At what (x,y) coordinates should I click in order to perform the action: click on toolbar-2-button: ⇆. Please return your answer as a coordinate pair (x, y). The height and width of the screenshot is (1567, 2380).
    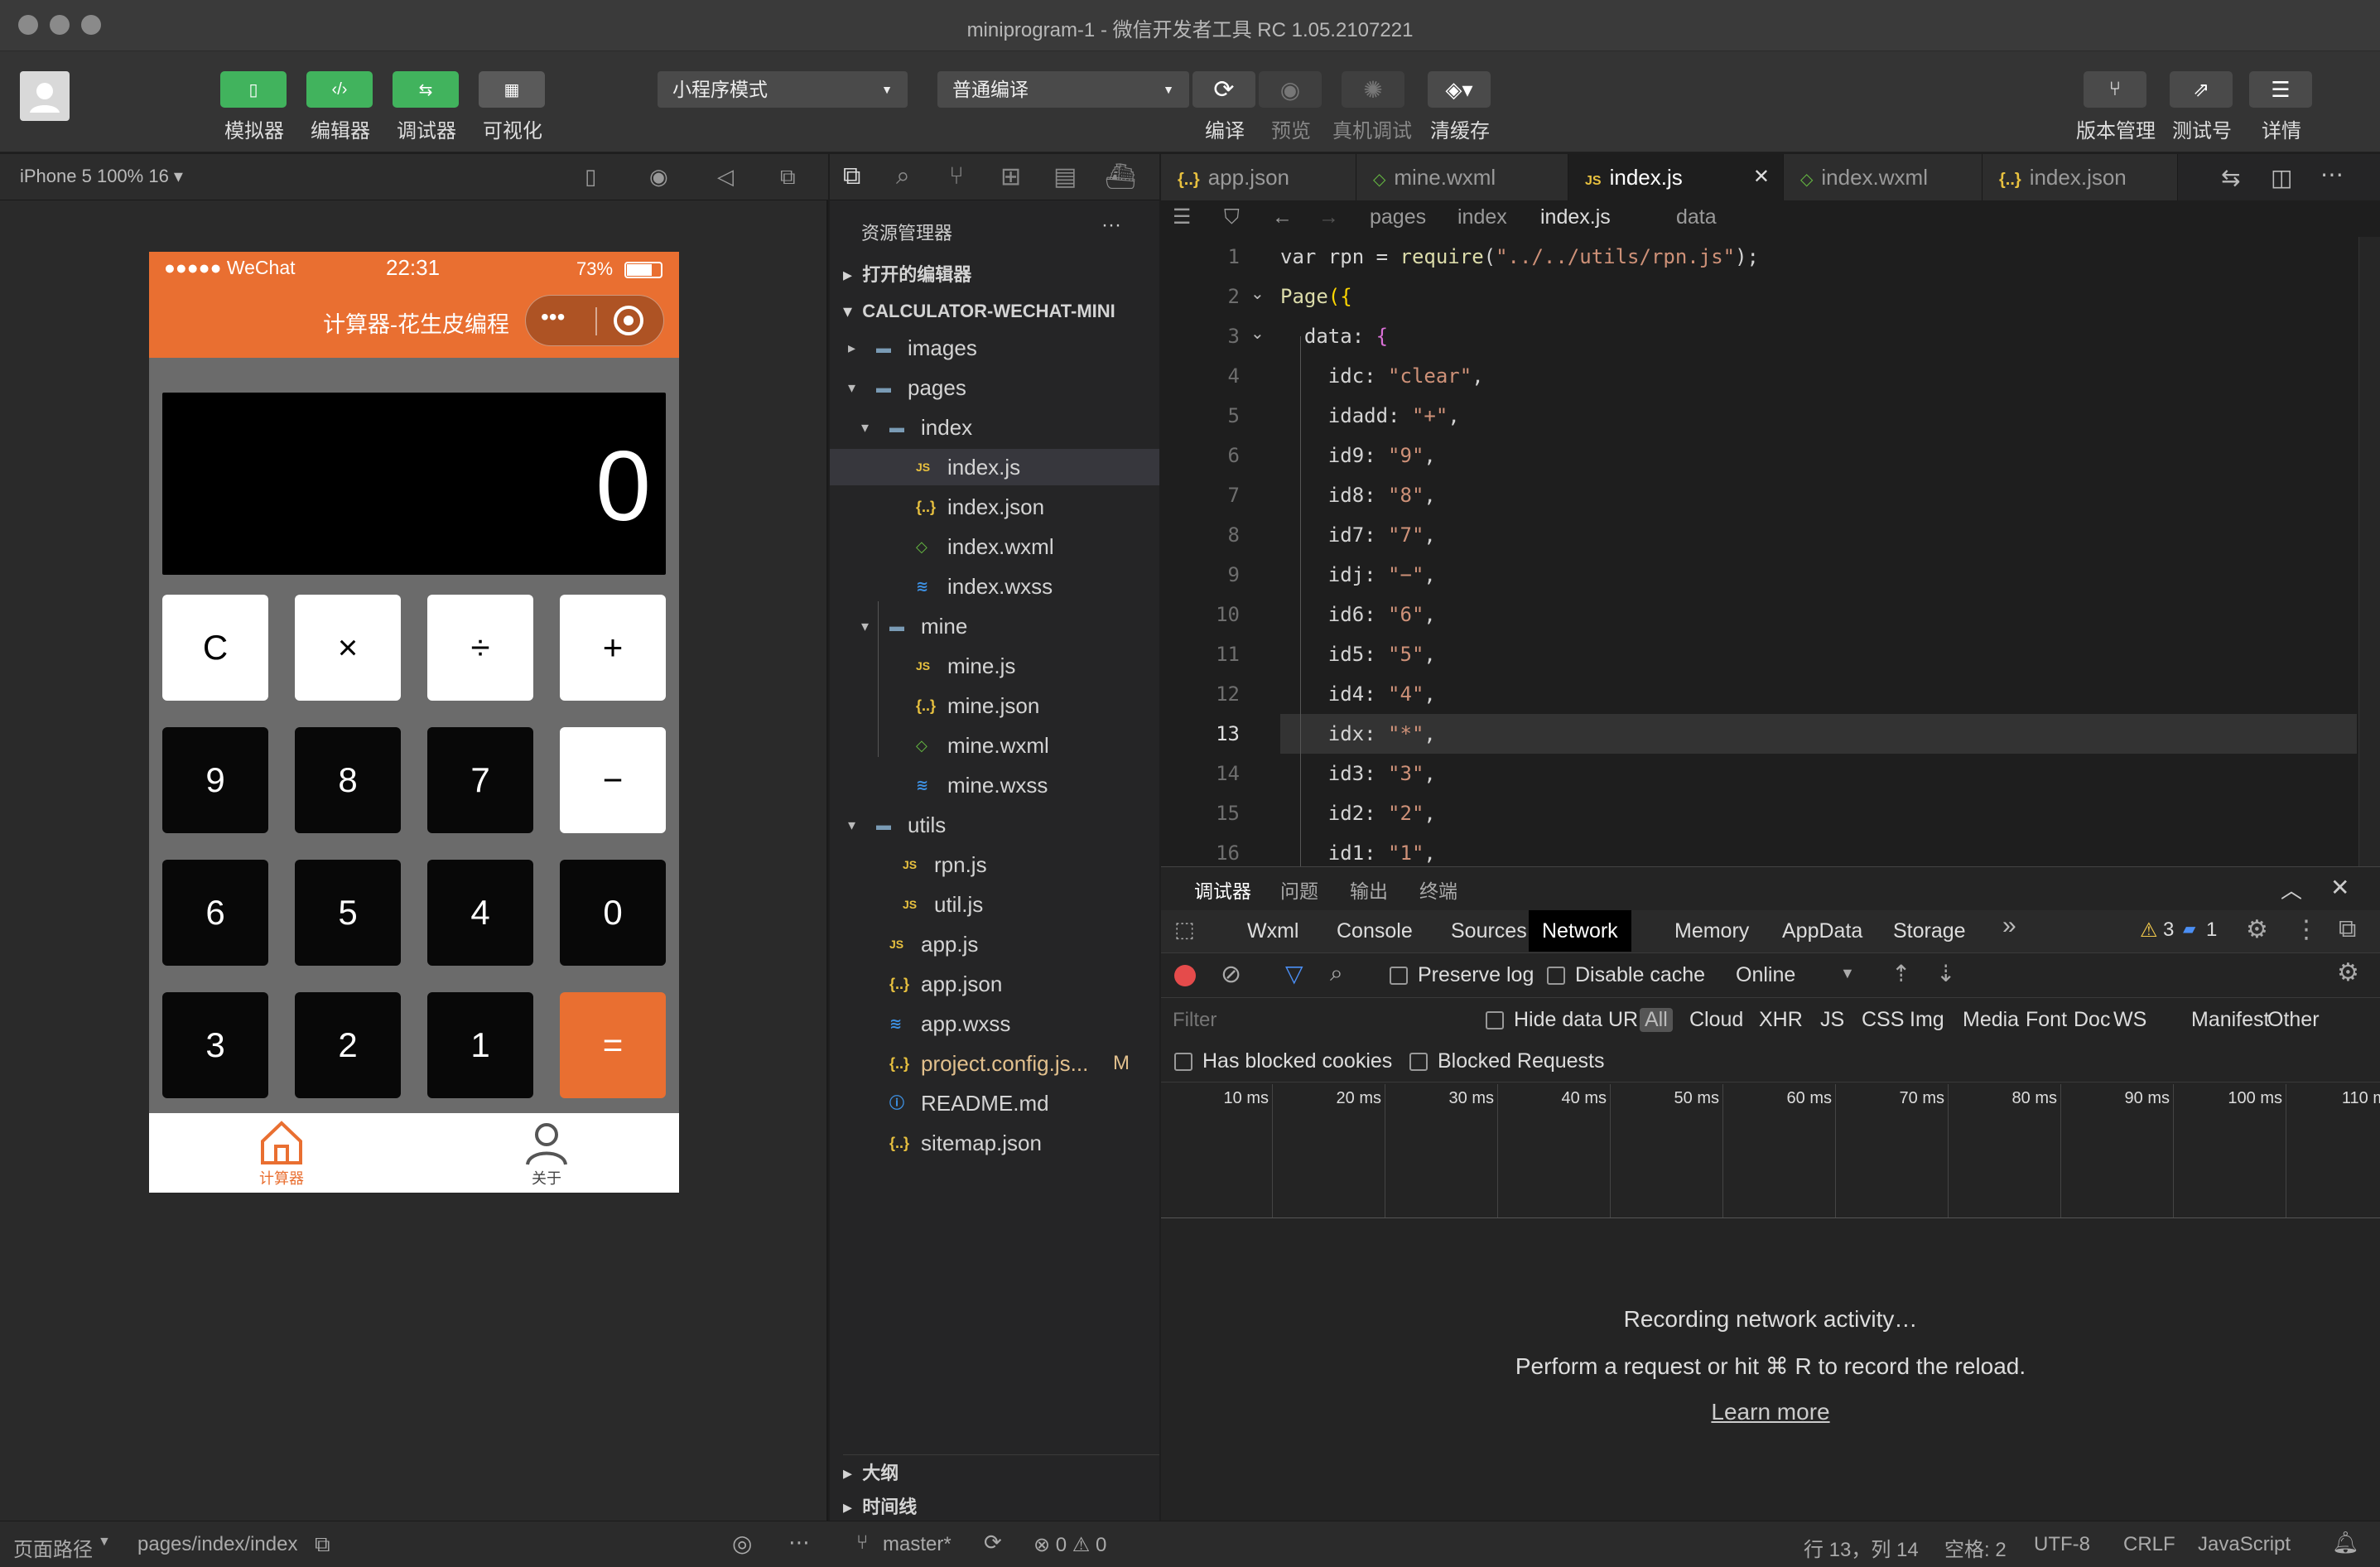
    Looking at the image, I should click on (426, 89).